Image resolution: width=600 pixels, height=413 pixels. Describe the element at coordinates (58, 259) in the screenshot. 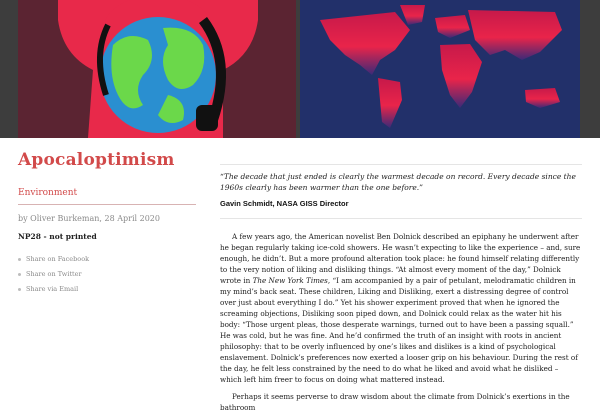

I see `share-label: Share on Facebook` at that location.